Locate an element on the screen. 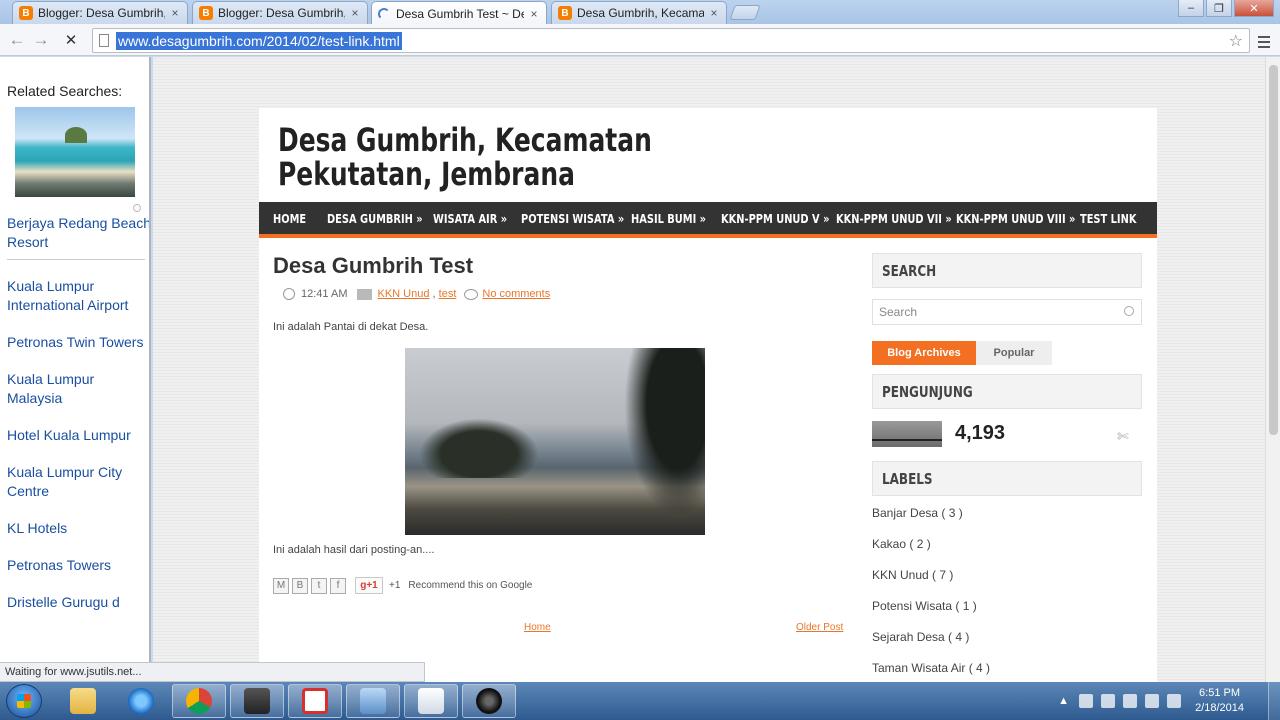 The height and width of the screenshot is (720, 1280). system-clock: 6:51 PM 2/18/2014 is located at coordinates (1219, 701).